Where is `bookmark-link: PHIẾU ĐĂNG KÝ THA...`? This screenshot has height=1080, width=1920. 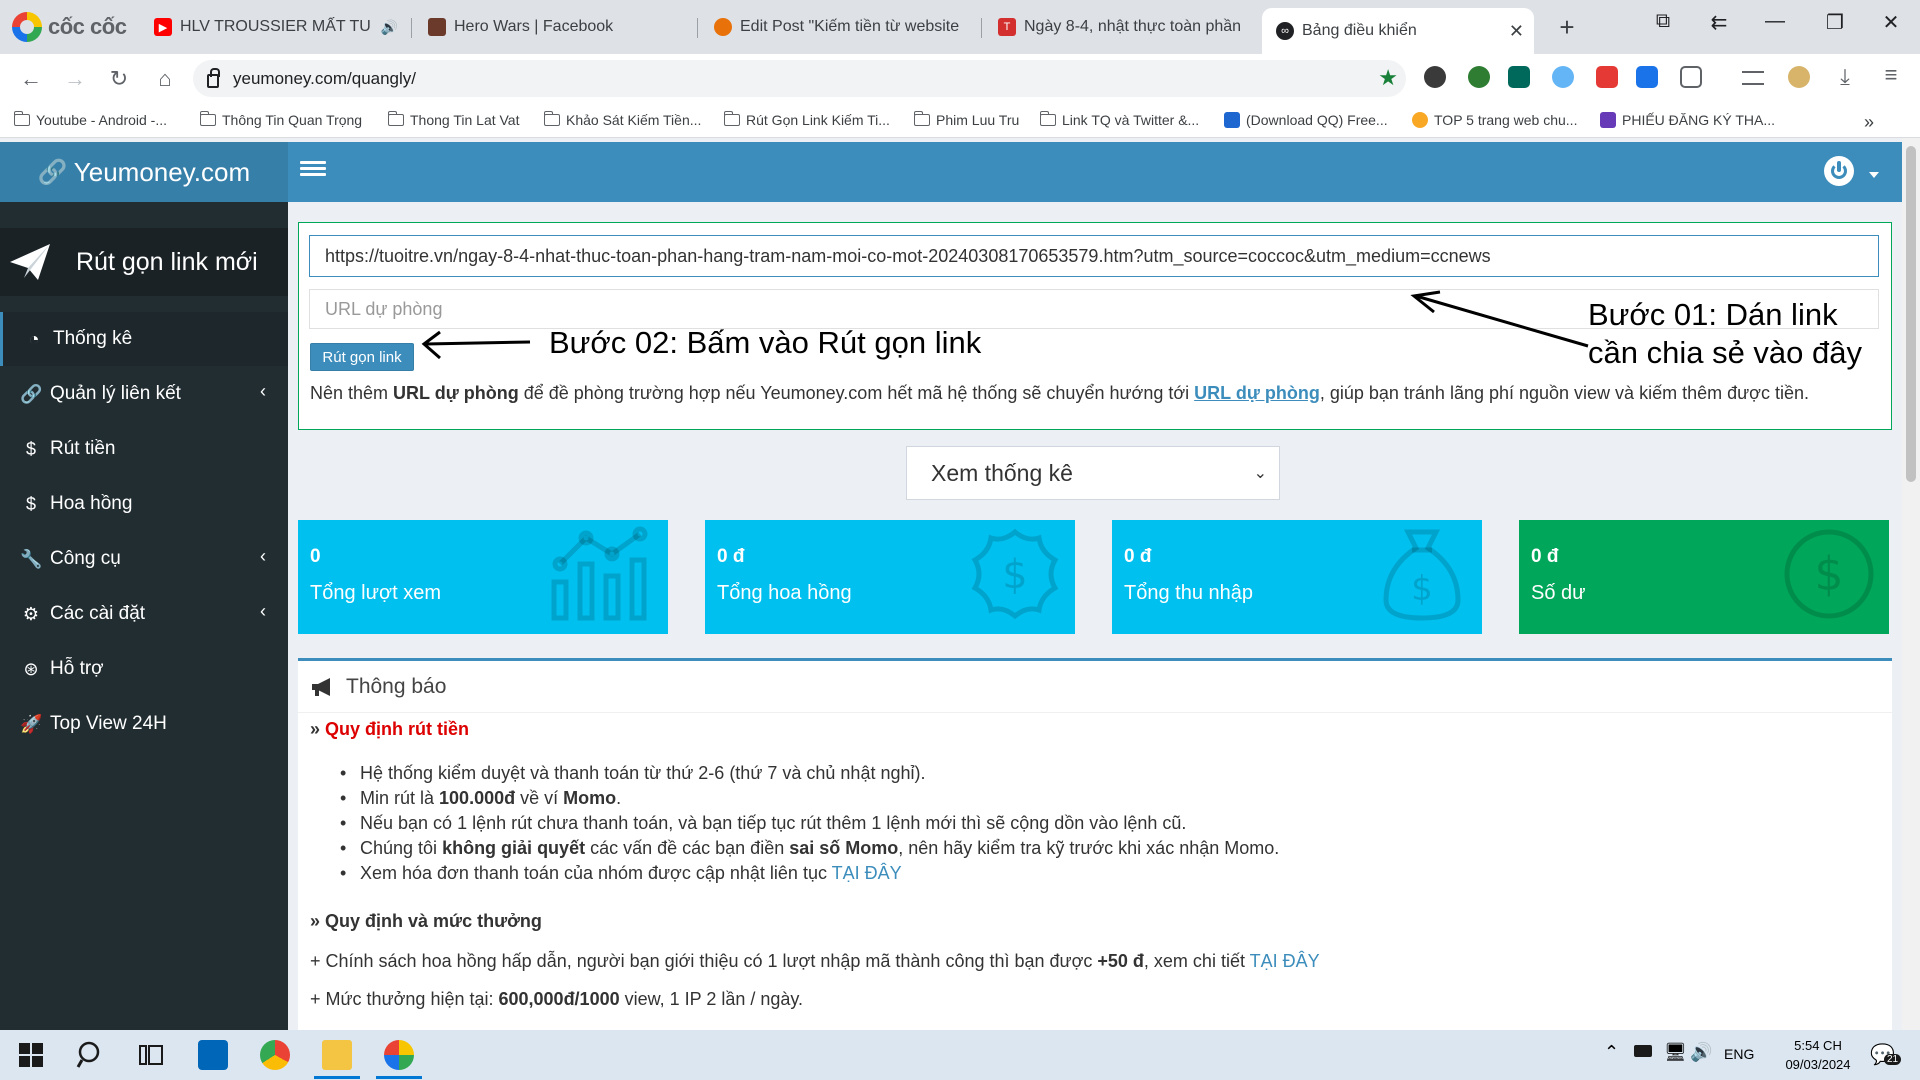
bookmark-link: PHIẾU ĐĂNG KÝ THA... is located at coordinates (1687, 120).